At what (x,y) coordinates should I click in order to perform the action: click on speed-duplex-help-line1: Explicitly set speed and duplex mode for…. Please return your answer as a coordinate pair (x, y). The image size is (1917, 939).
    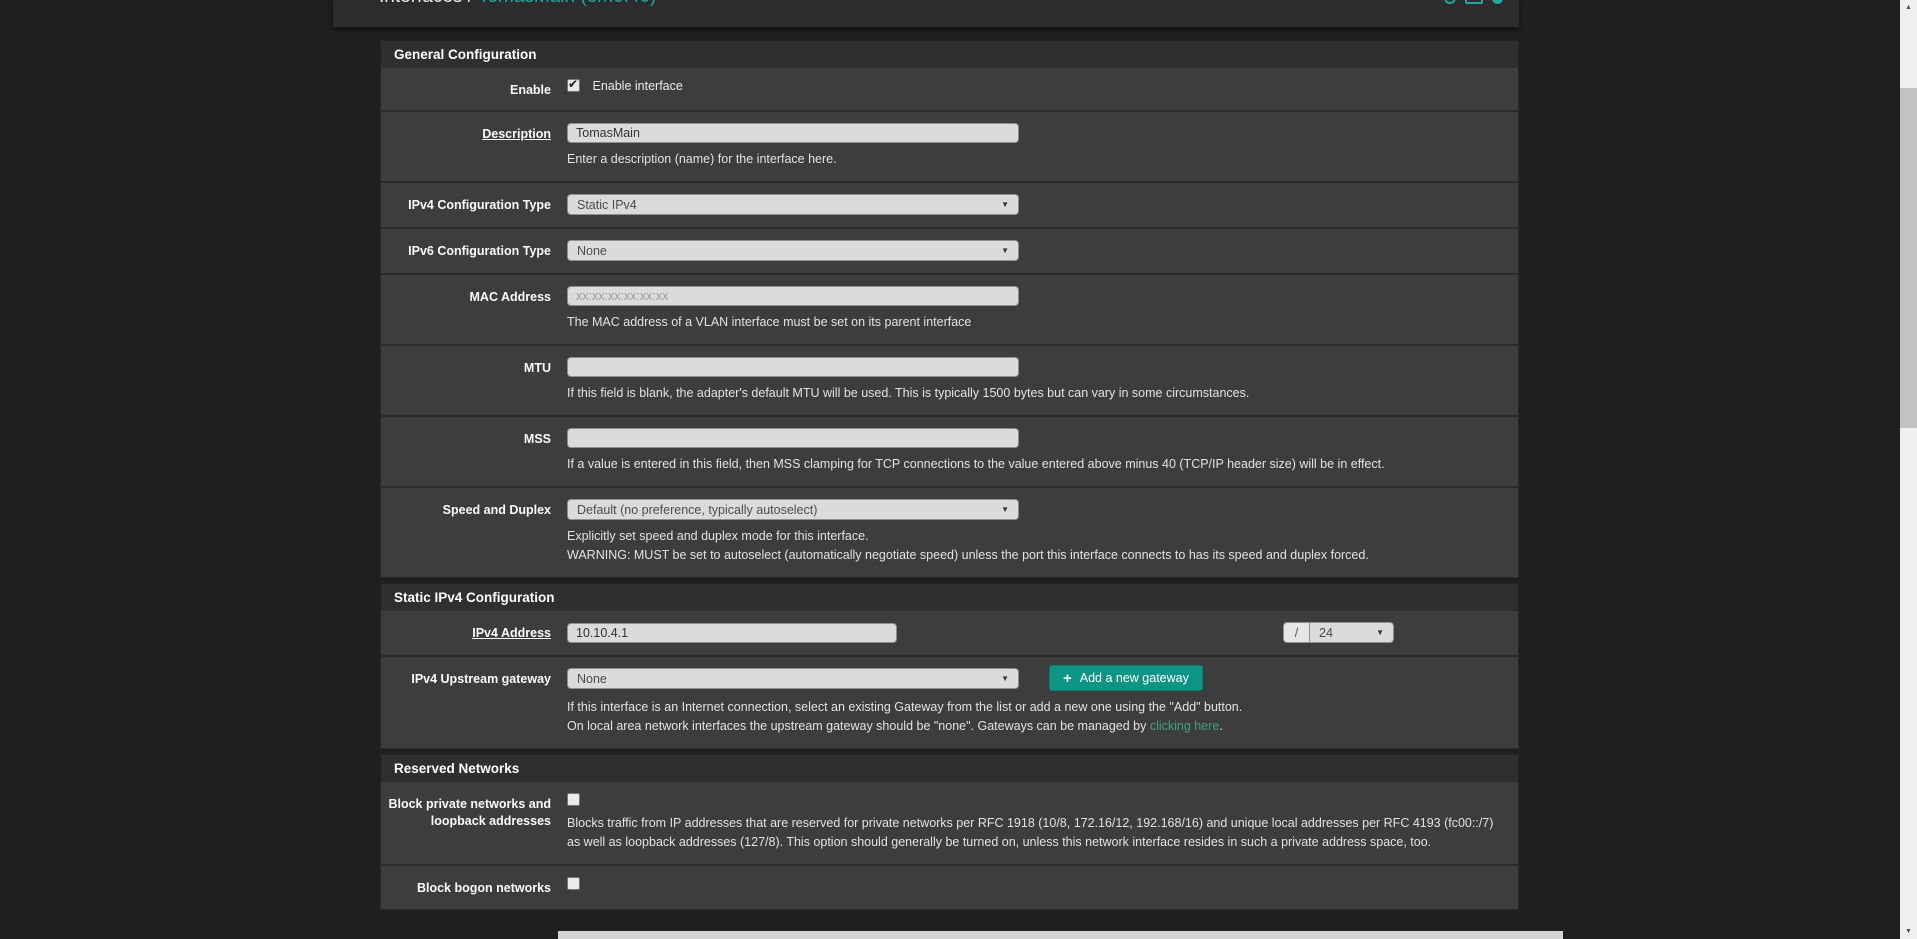
    Looking at the image, I should click on (718, 536).